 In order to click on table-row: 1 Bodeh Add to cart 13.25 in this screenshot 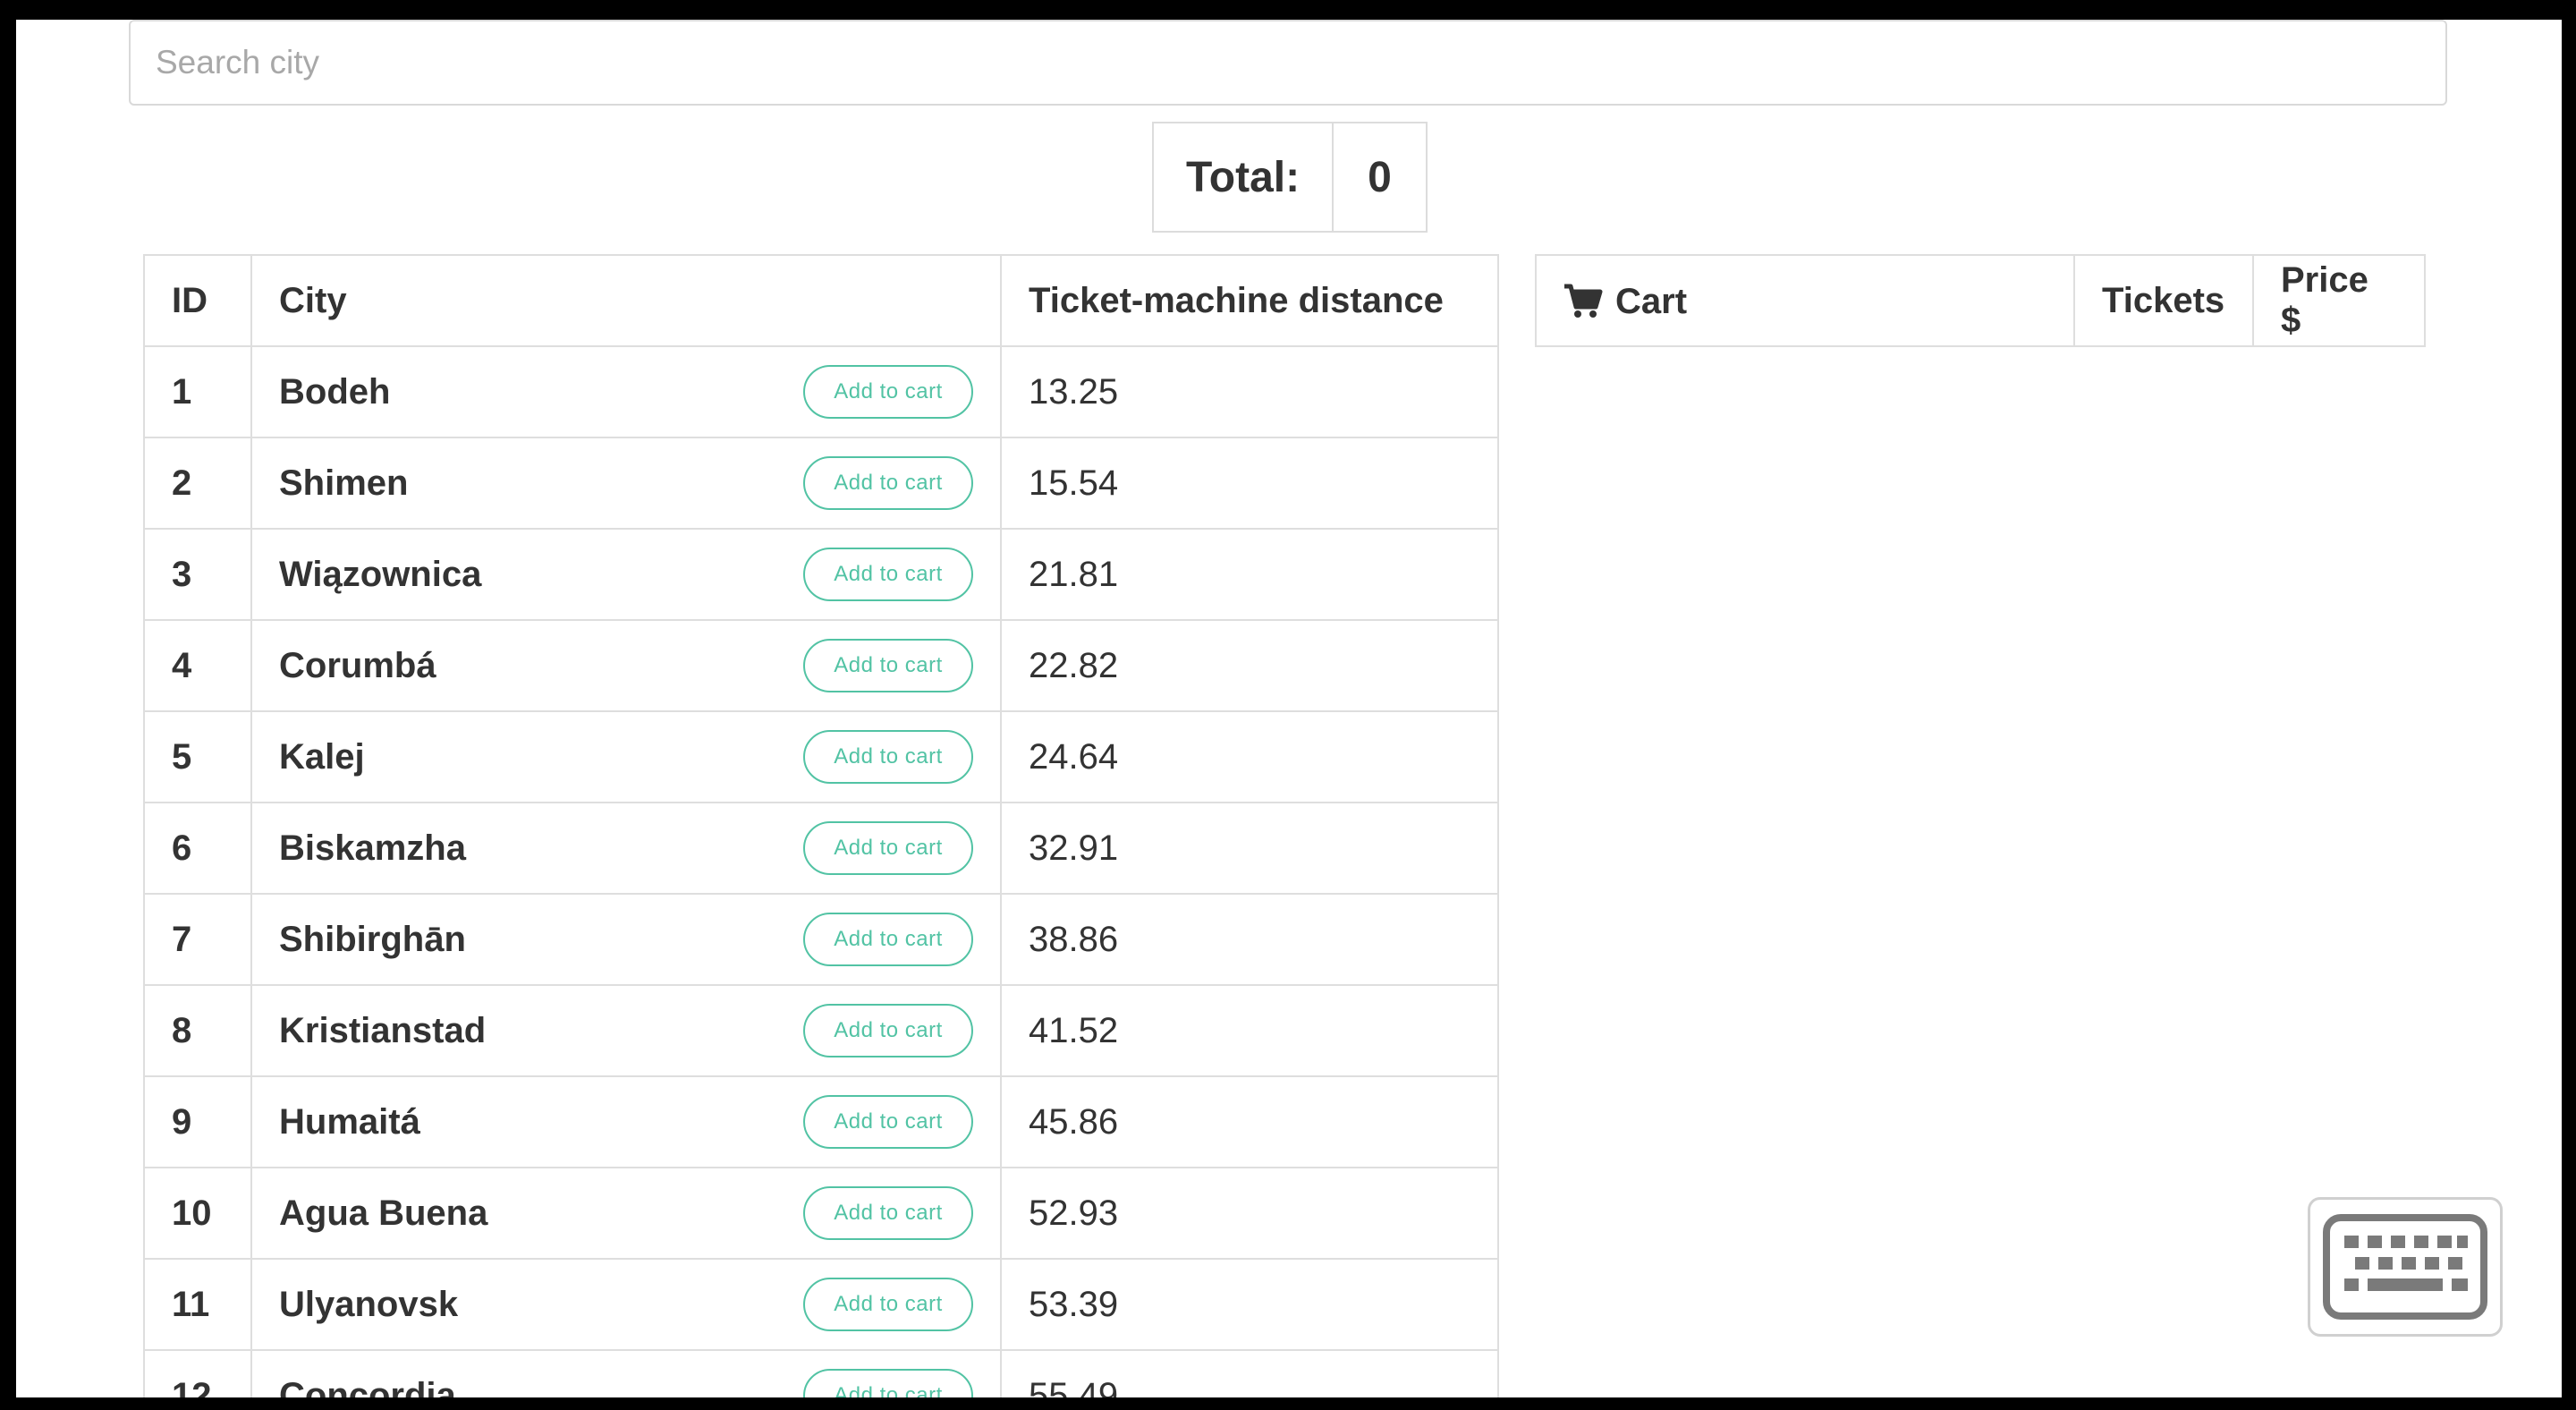, I will do `click(821, 392)`.